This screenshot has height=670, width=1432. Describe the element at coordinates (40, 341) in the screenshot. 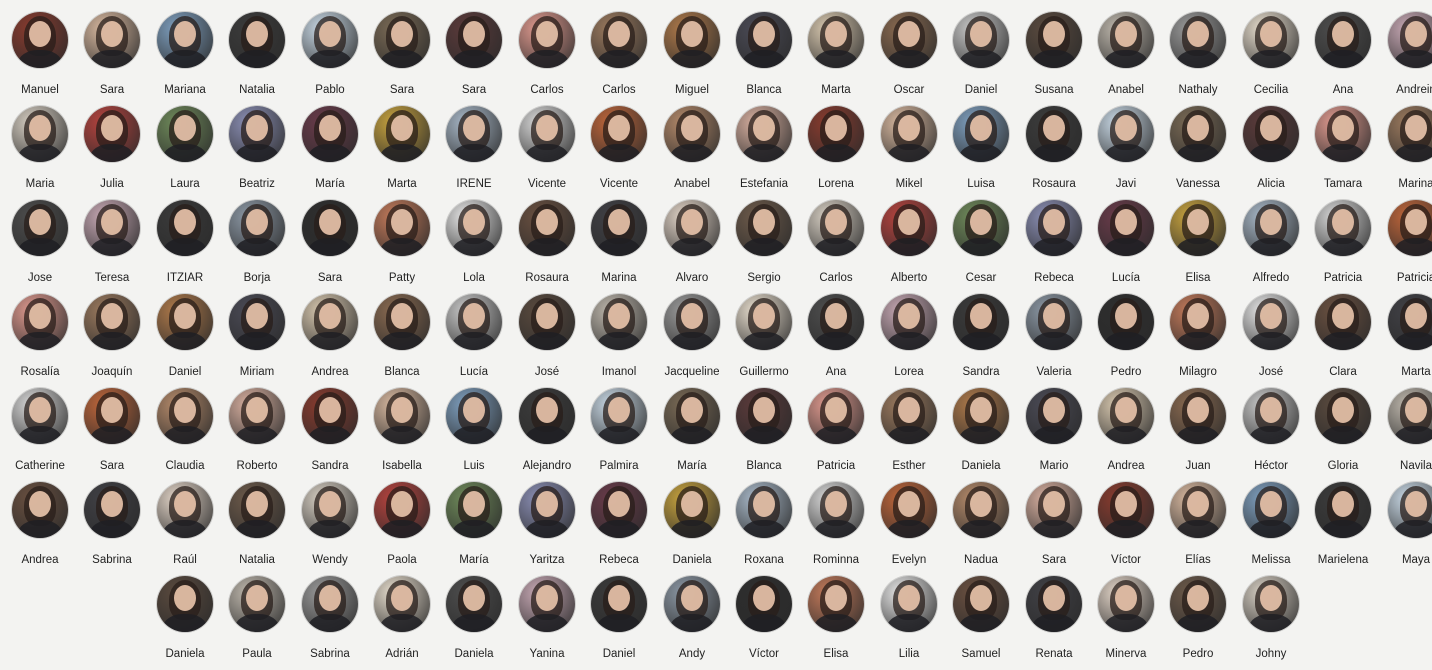

I see `person-card: Rosalía` at that location.